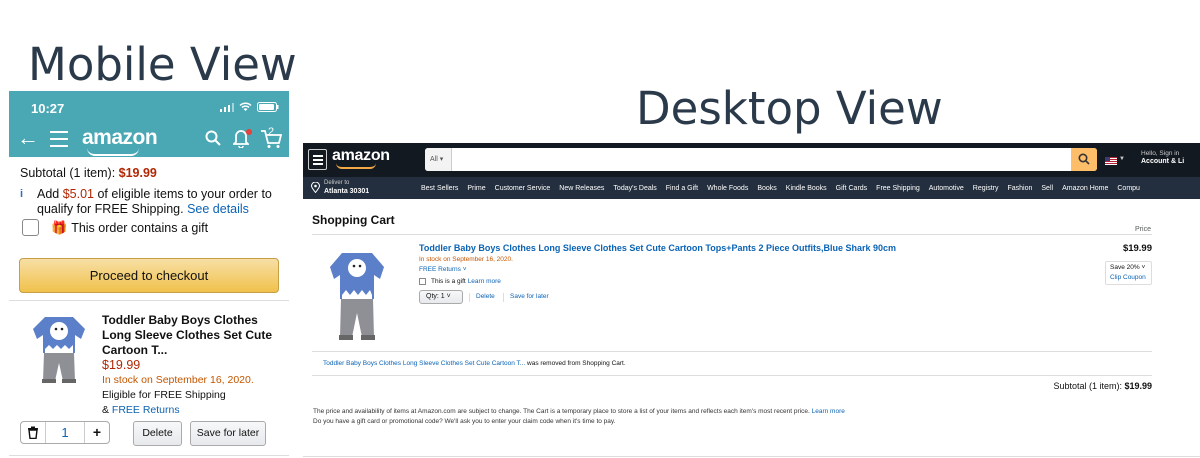 This screenshot has height=458, width=1200. What do you see at coordinates (523, 188) in the screenshot?
I see `nav-link: Customer Service` at bounding box center [523, 188].